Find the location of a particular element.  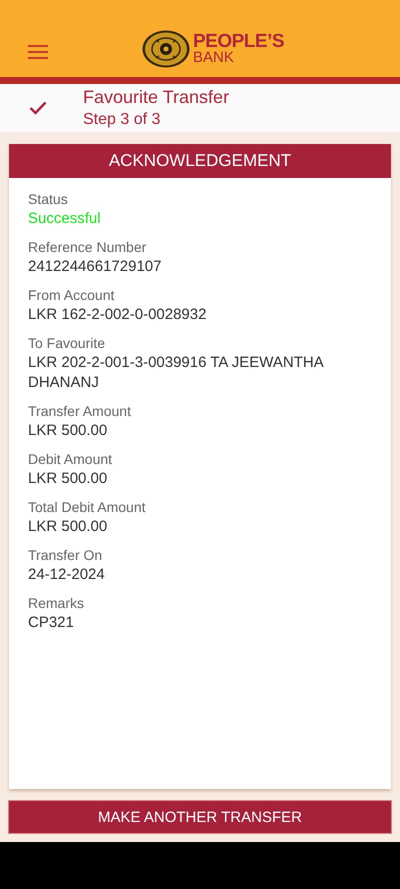

field-label: Total Debit Amount is located at coordinates (87, 508).